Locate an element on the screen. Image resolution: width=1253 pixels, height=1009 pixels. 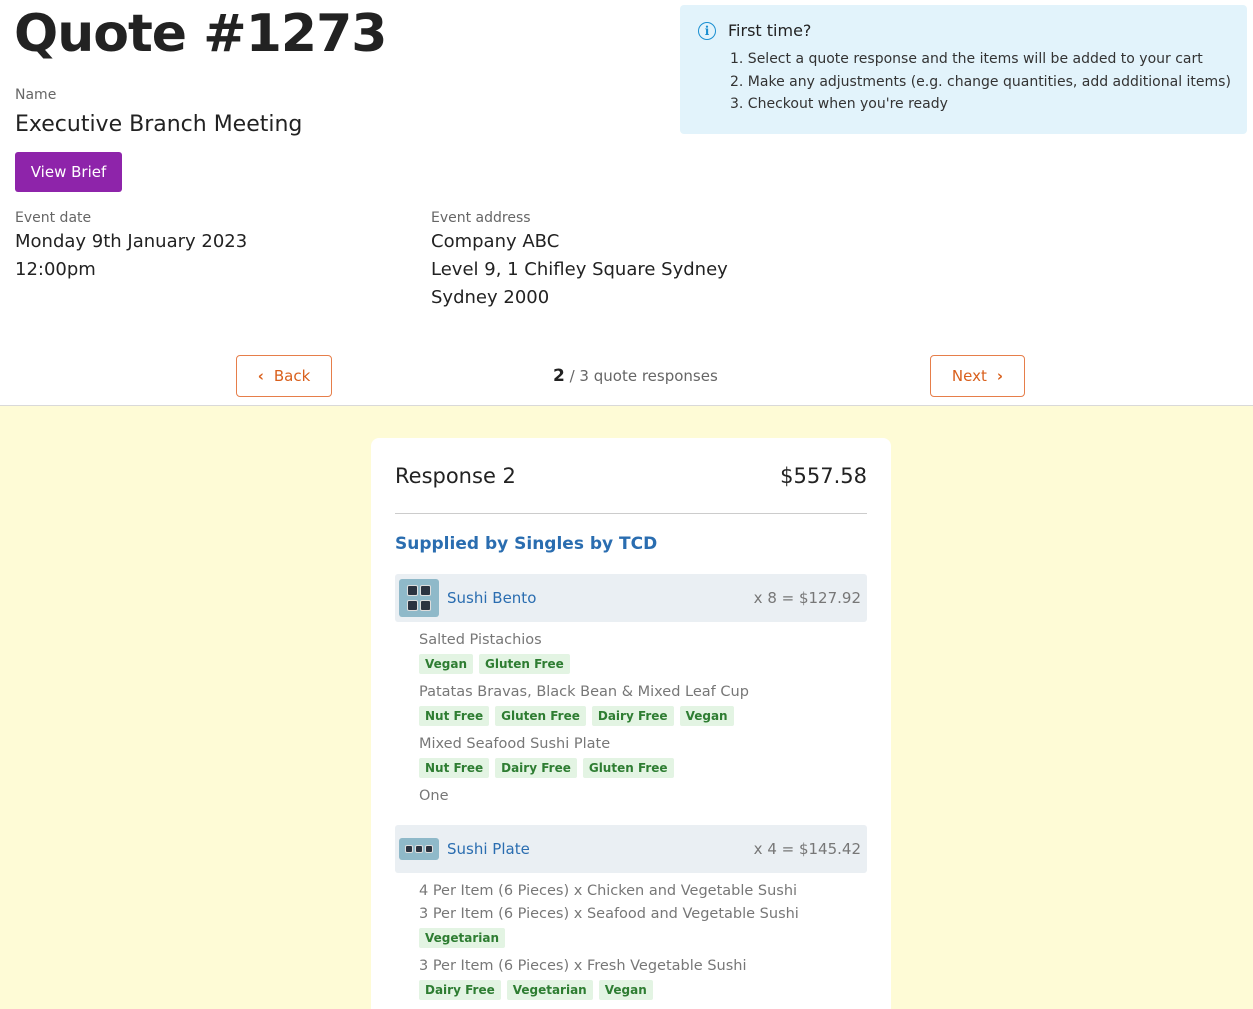
next-button: Next › is located at coordinates (977, 376).